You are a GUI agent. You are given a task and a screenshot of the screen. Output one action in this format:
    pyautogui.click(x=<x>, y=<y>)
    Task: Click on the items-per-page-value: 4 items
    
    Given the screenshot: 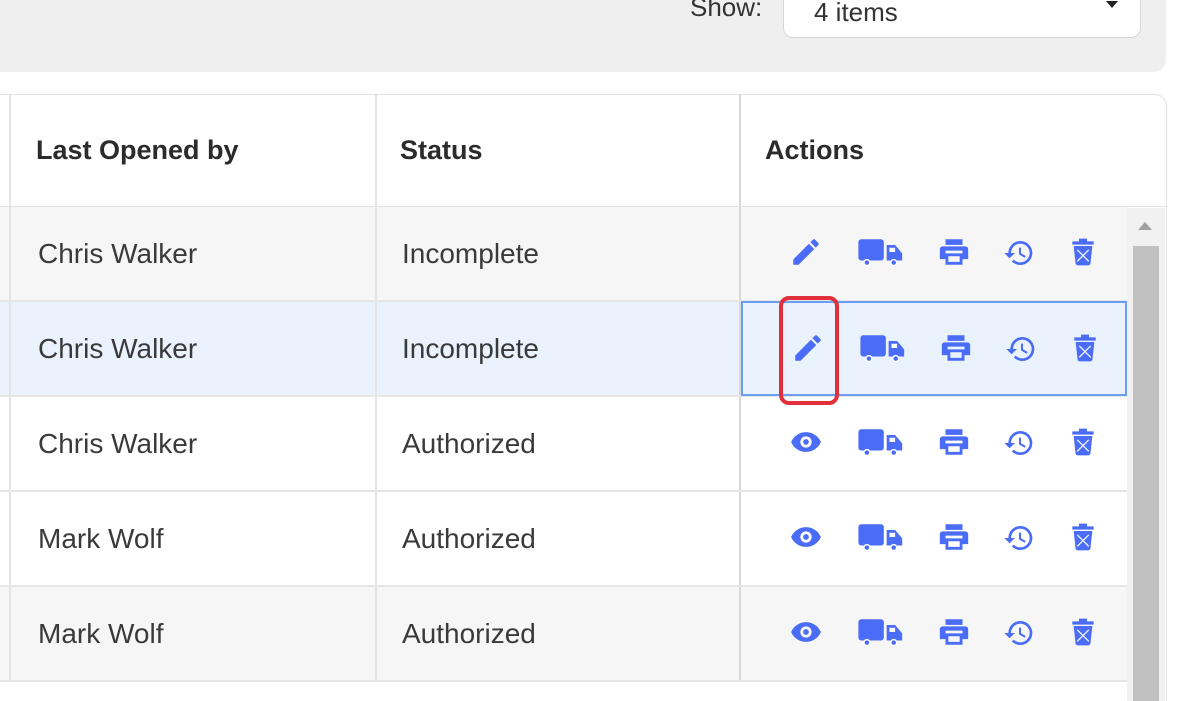 What is the action you would take?
    pyautogui.click(x=856, y=13)
    